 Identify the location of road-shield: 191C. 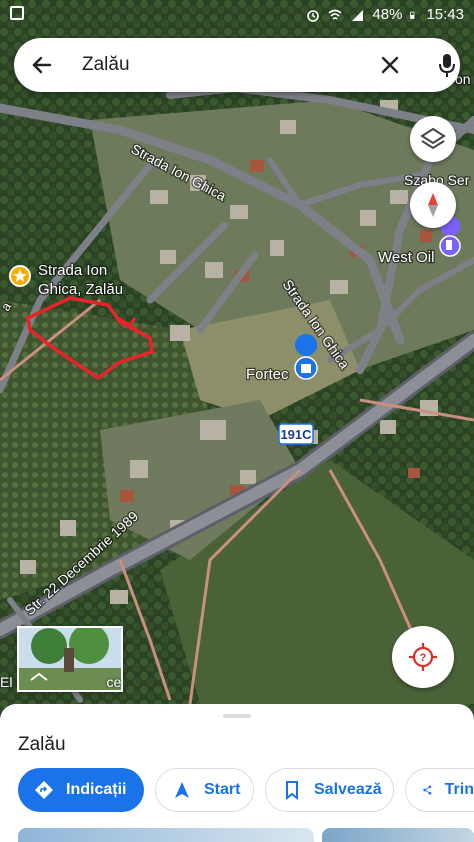
(296, 434).